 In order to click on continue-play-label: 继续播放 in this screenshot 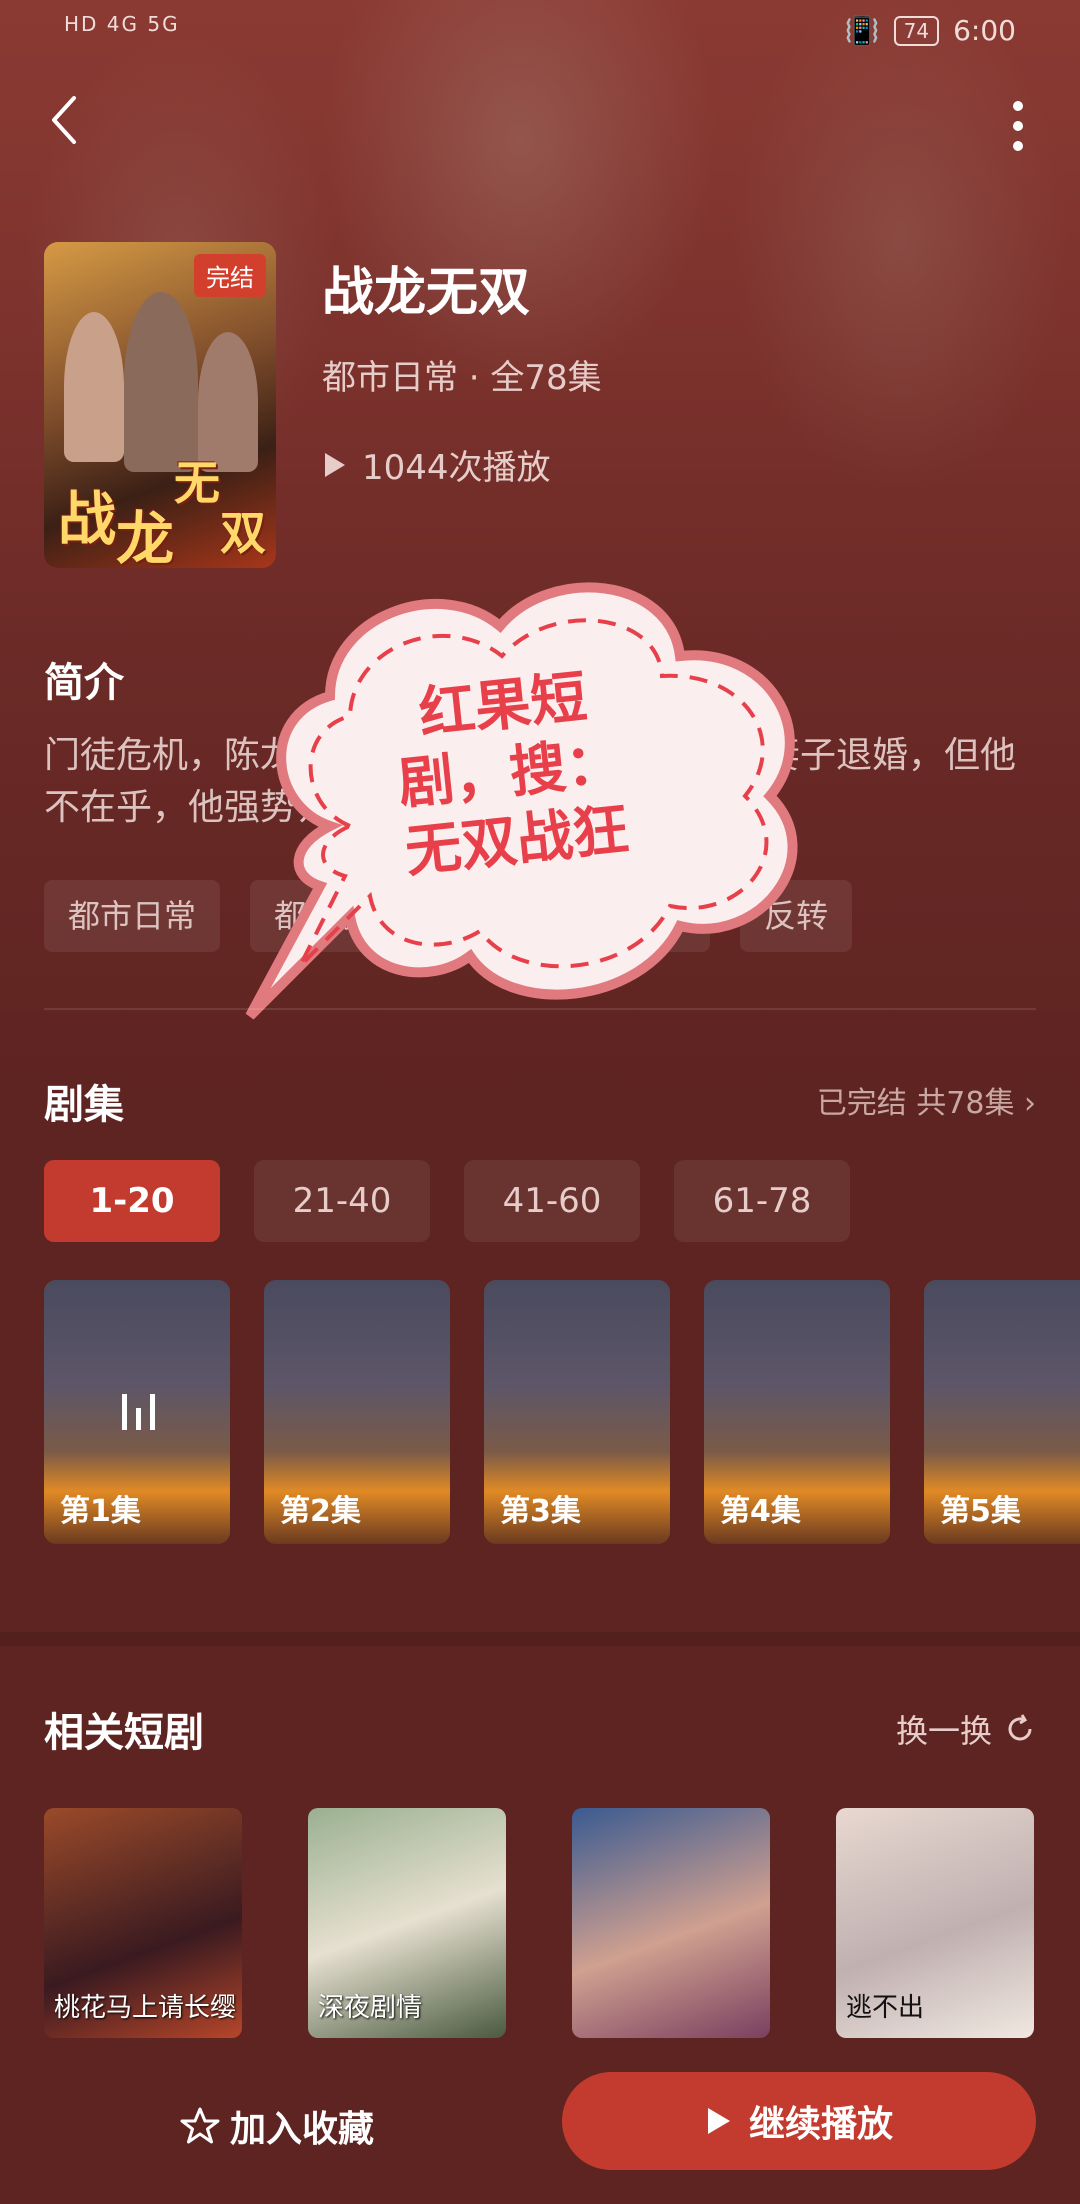, I will do `click(820, 2124)`.